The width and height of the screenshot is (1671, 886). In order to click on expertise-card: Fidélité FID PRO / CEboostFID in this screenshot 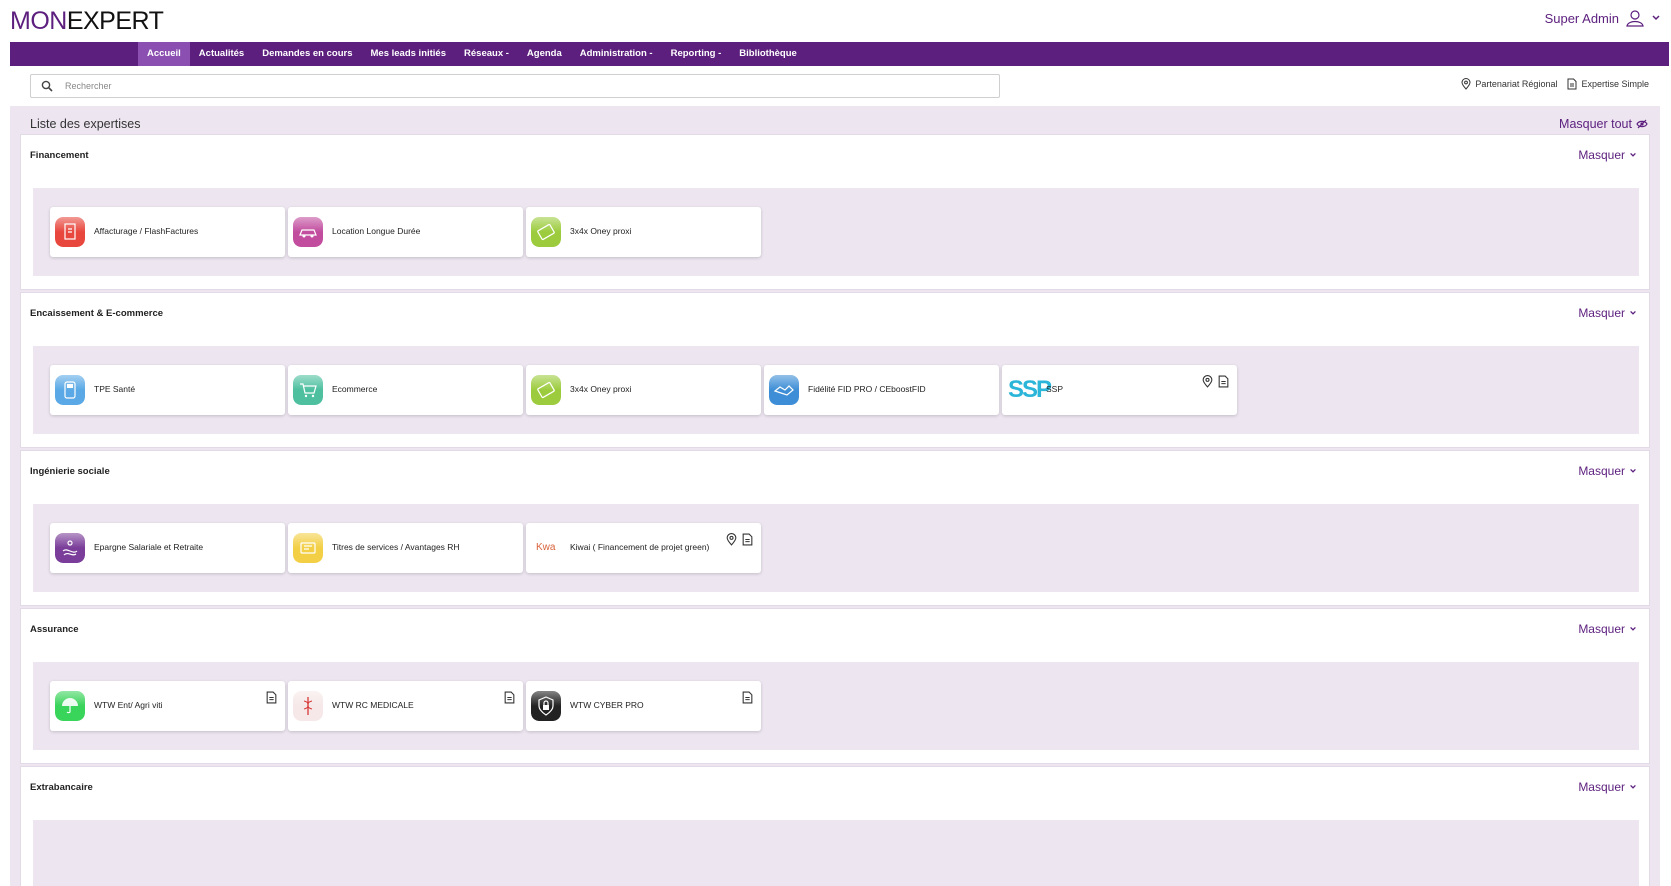, I will do `click(881, 390)`.